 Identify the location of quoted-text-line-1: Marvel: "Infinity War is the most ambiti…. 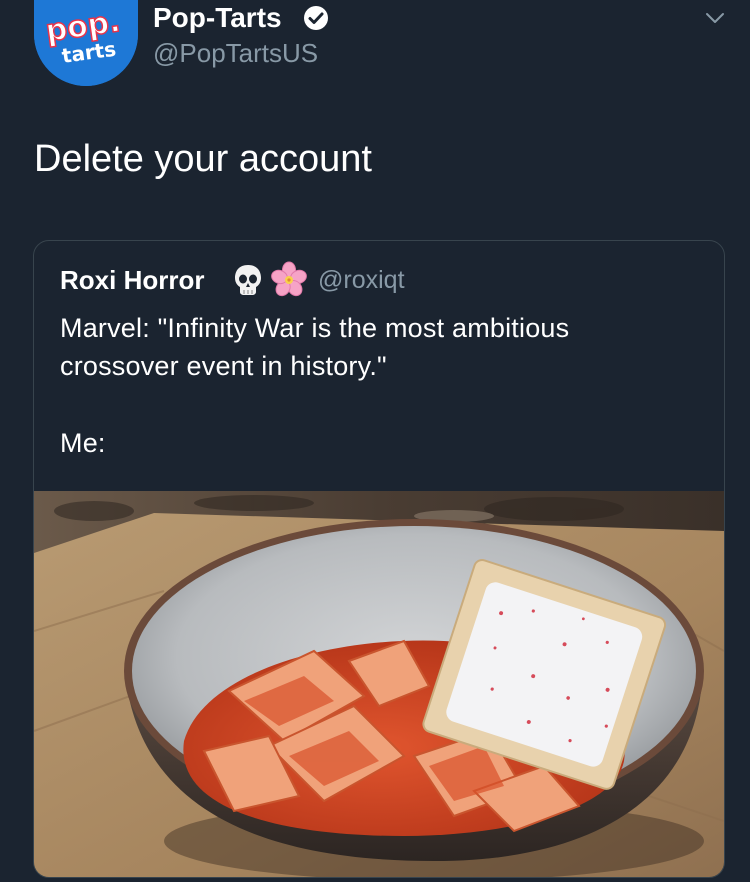
(315, 328).